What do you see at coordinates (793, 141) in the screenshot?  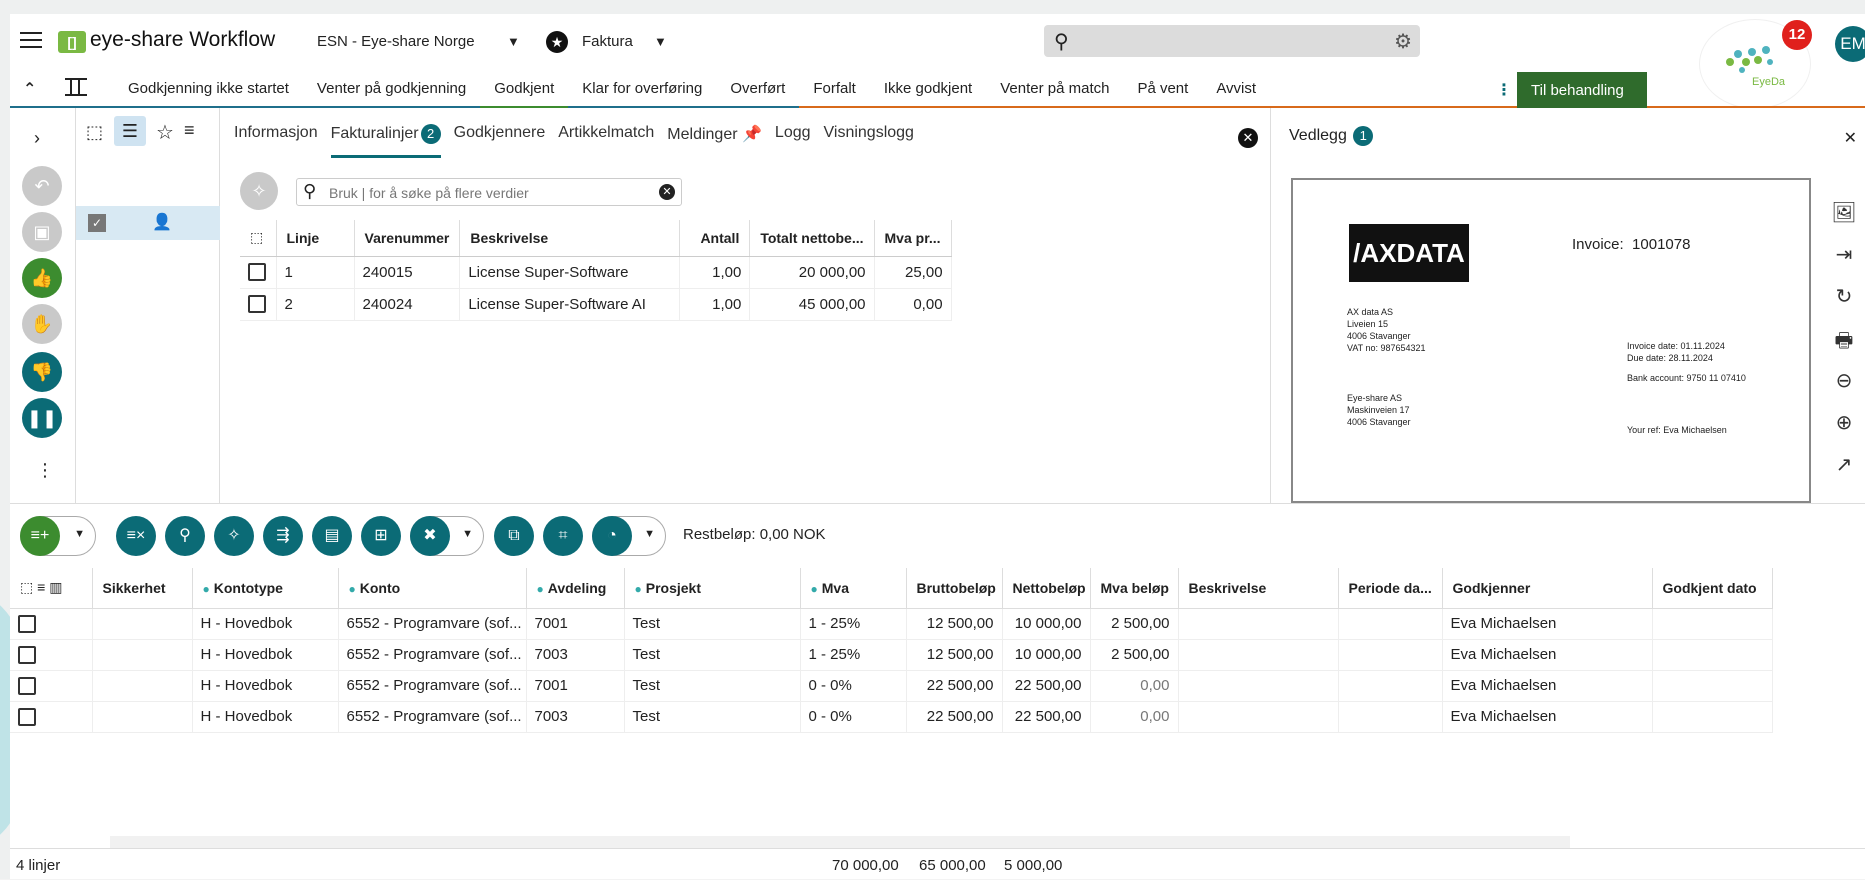 I see `tab-logg: Logg` at bounding box center [793, 141].